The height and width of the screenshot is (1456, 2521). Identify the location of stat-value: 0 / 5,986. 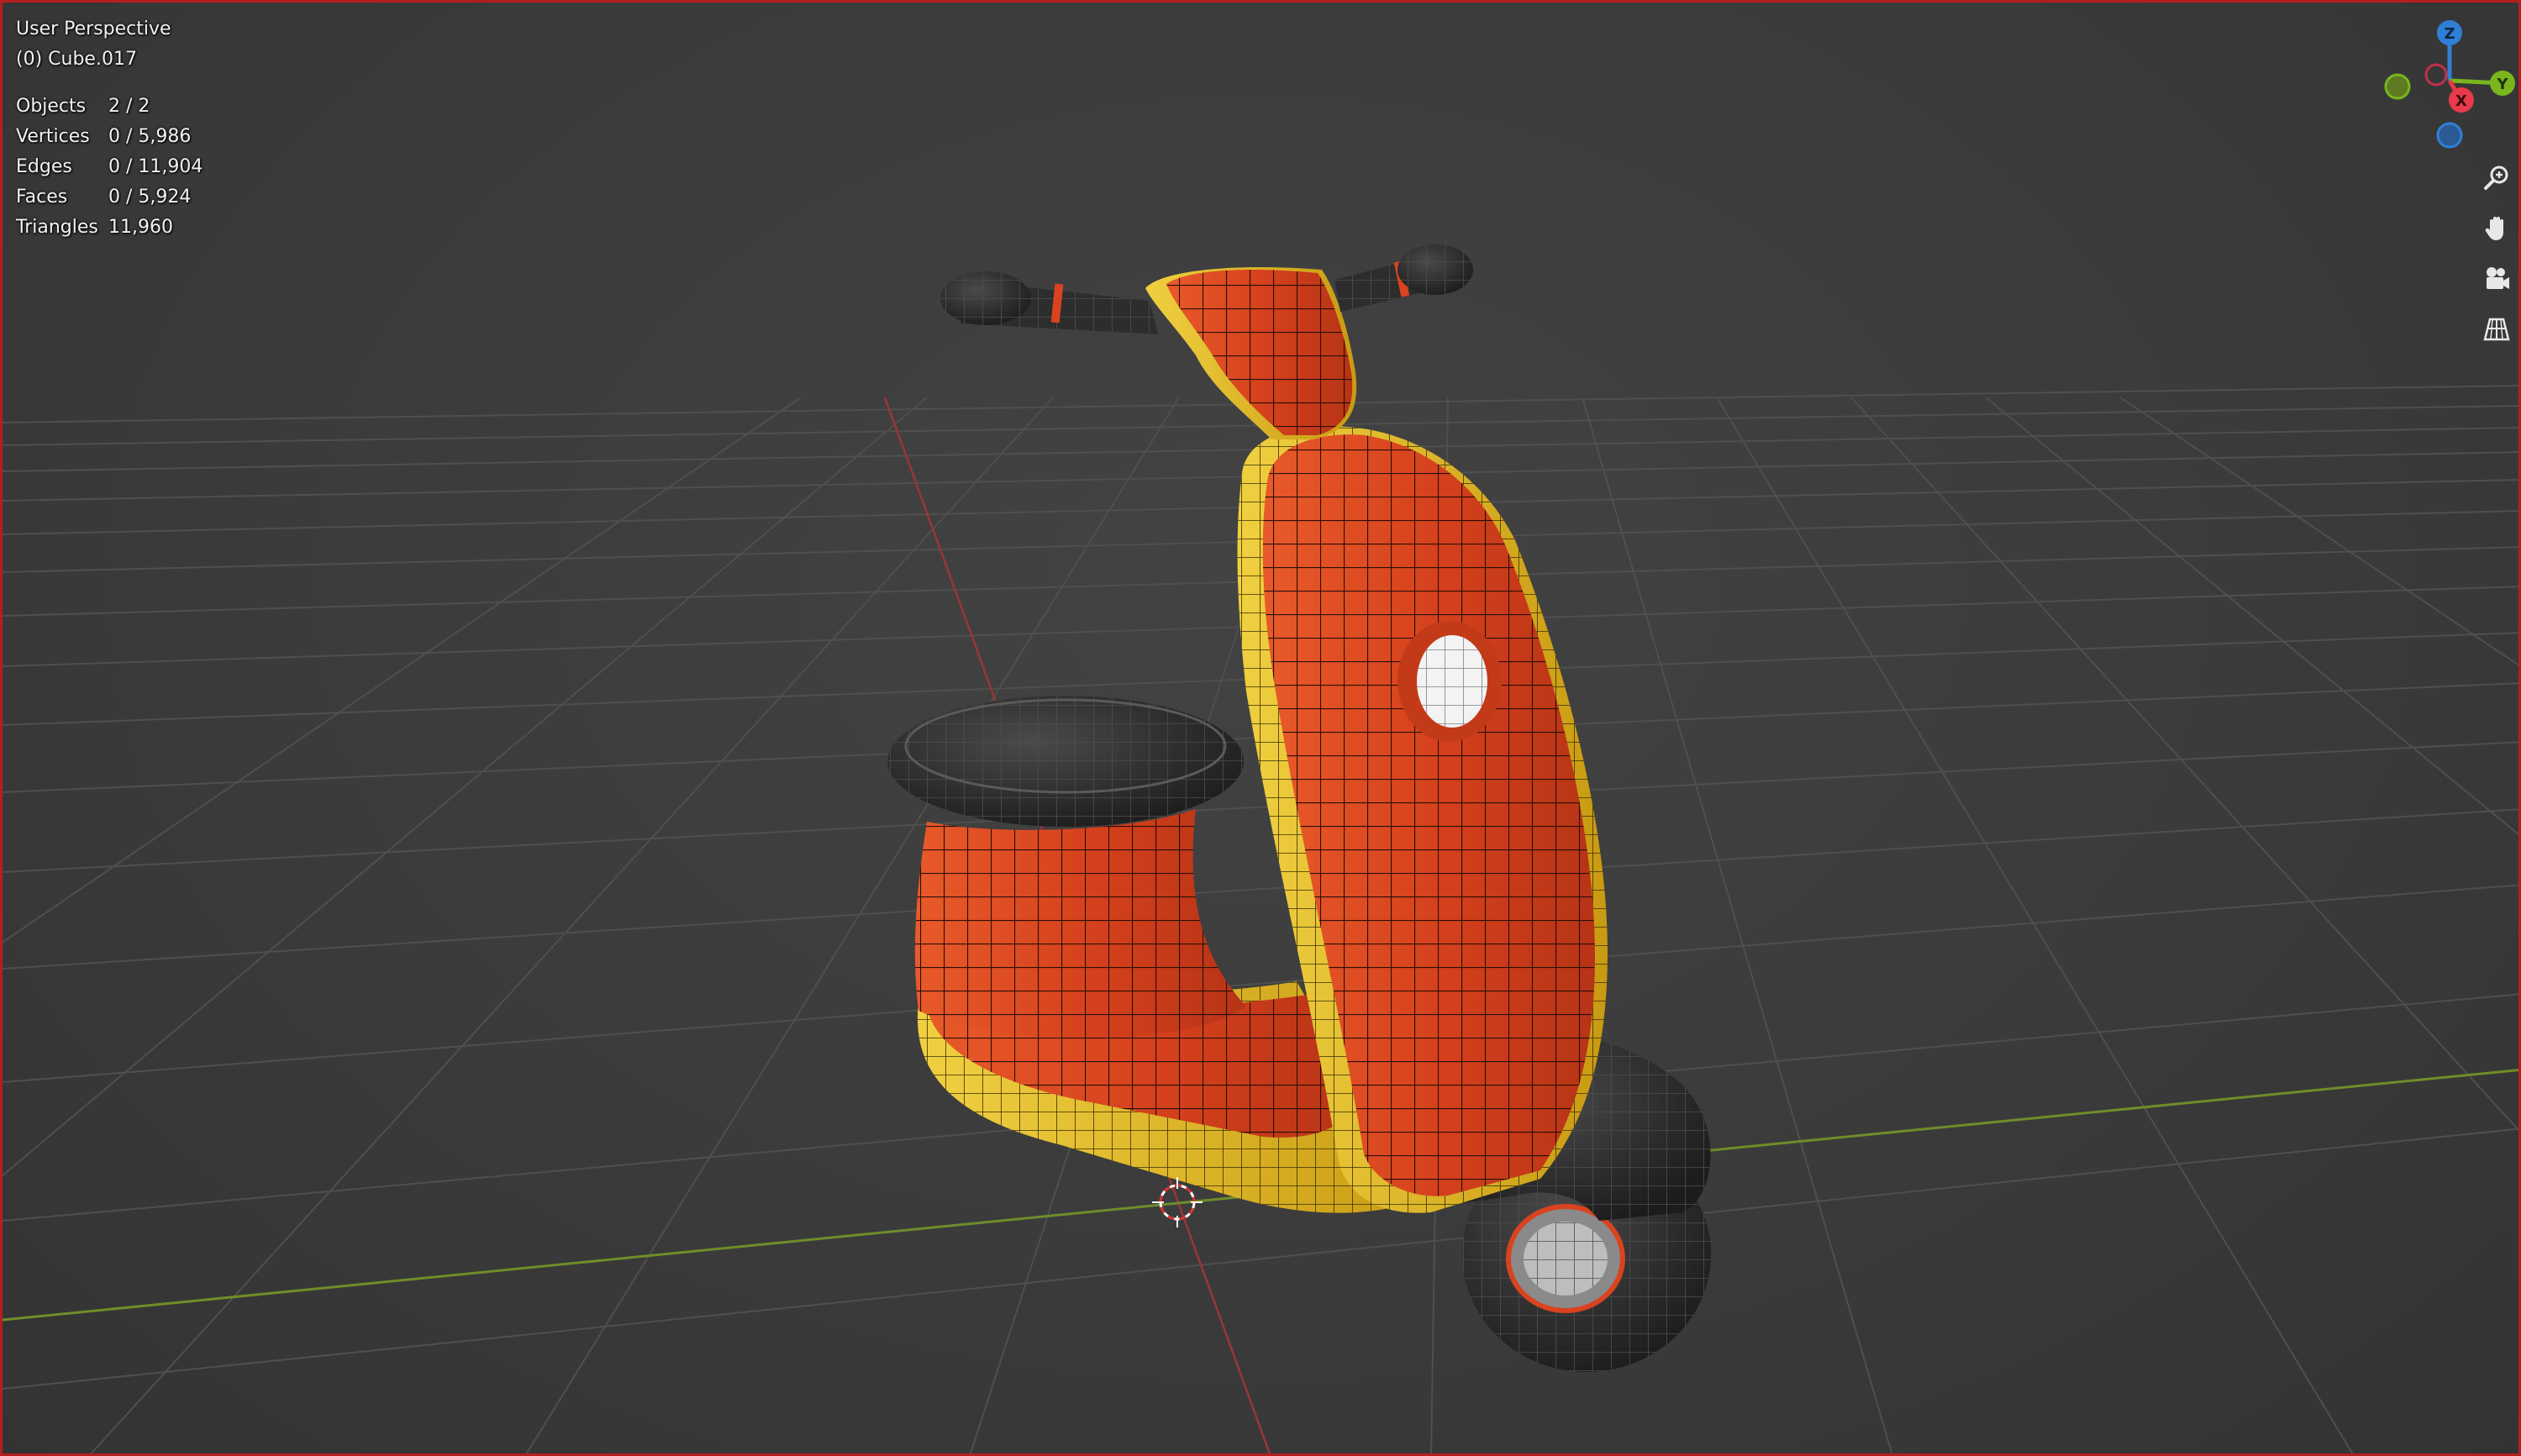
(150, 136).